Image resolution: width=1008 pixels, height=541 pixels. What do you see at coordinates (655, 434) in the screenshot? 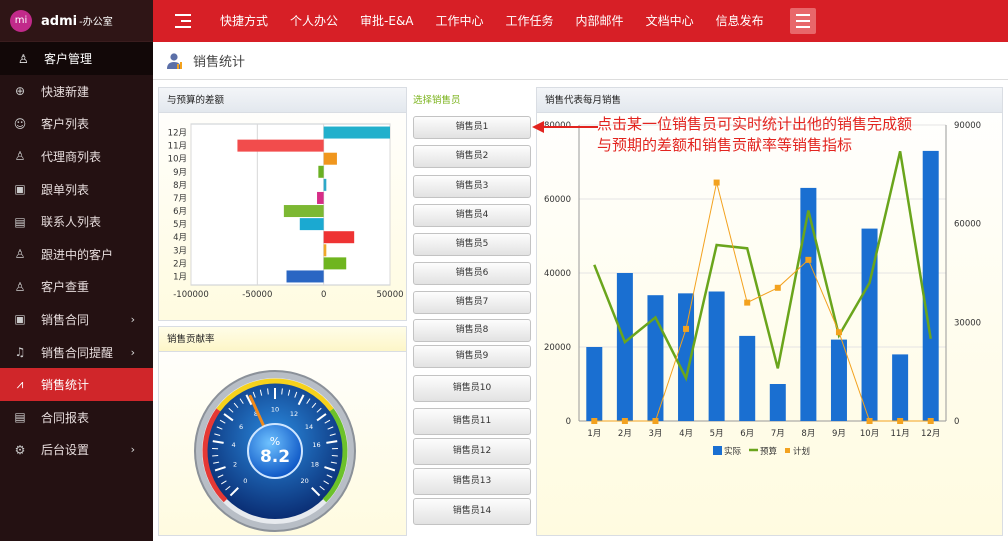
I see `x-tick-label: 3月` at bounding box center [655, 434].